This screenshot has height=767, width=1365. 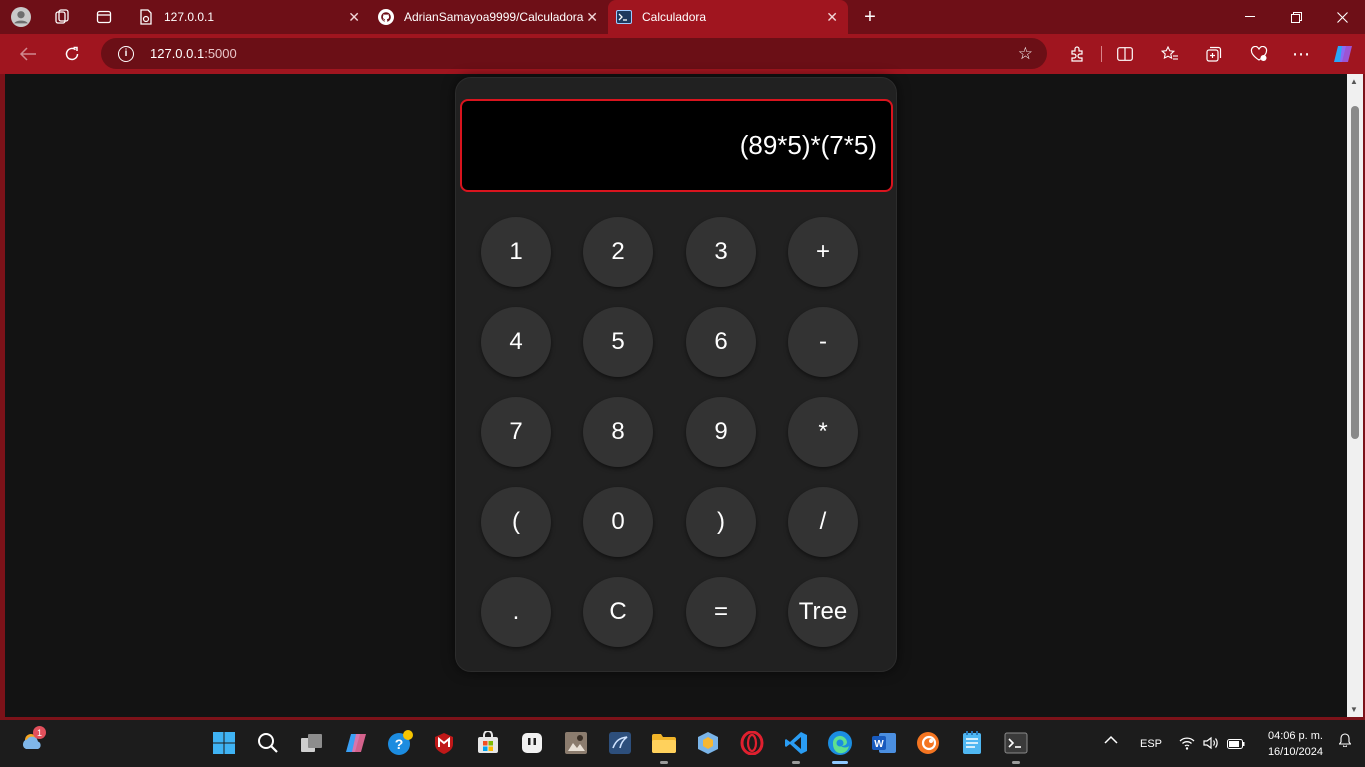 I want to click on minimize-icon, so click(x=1250, y=17).